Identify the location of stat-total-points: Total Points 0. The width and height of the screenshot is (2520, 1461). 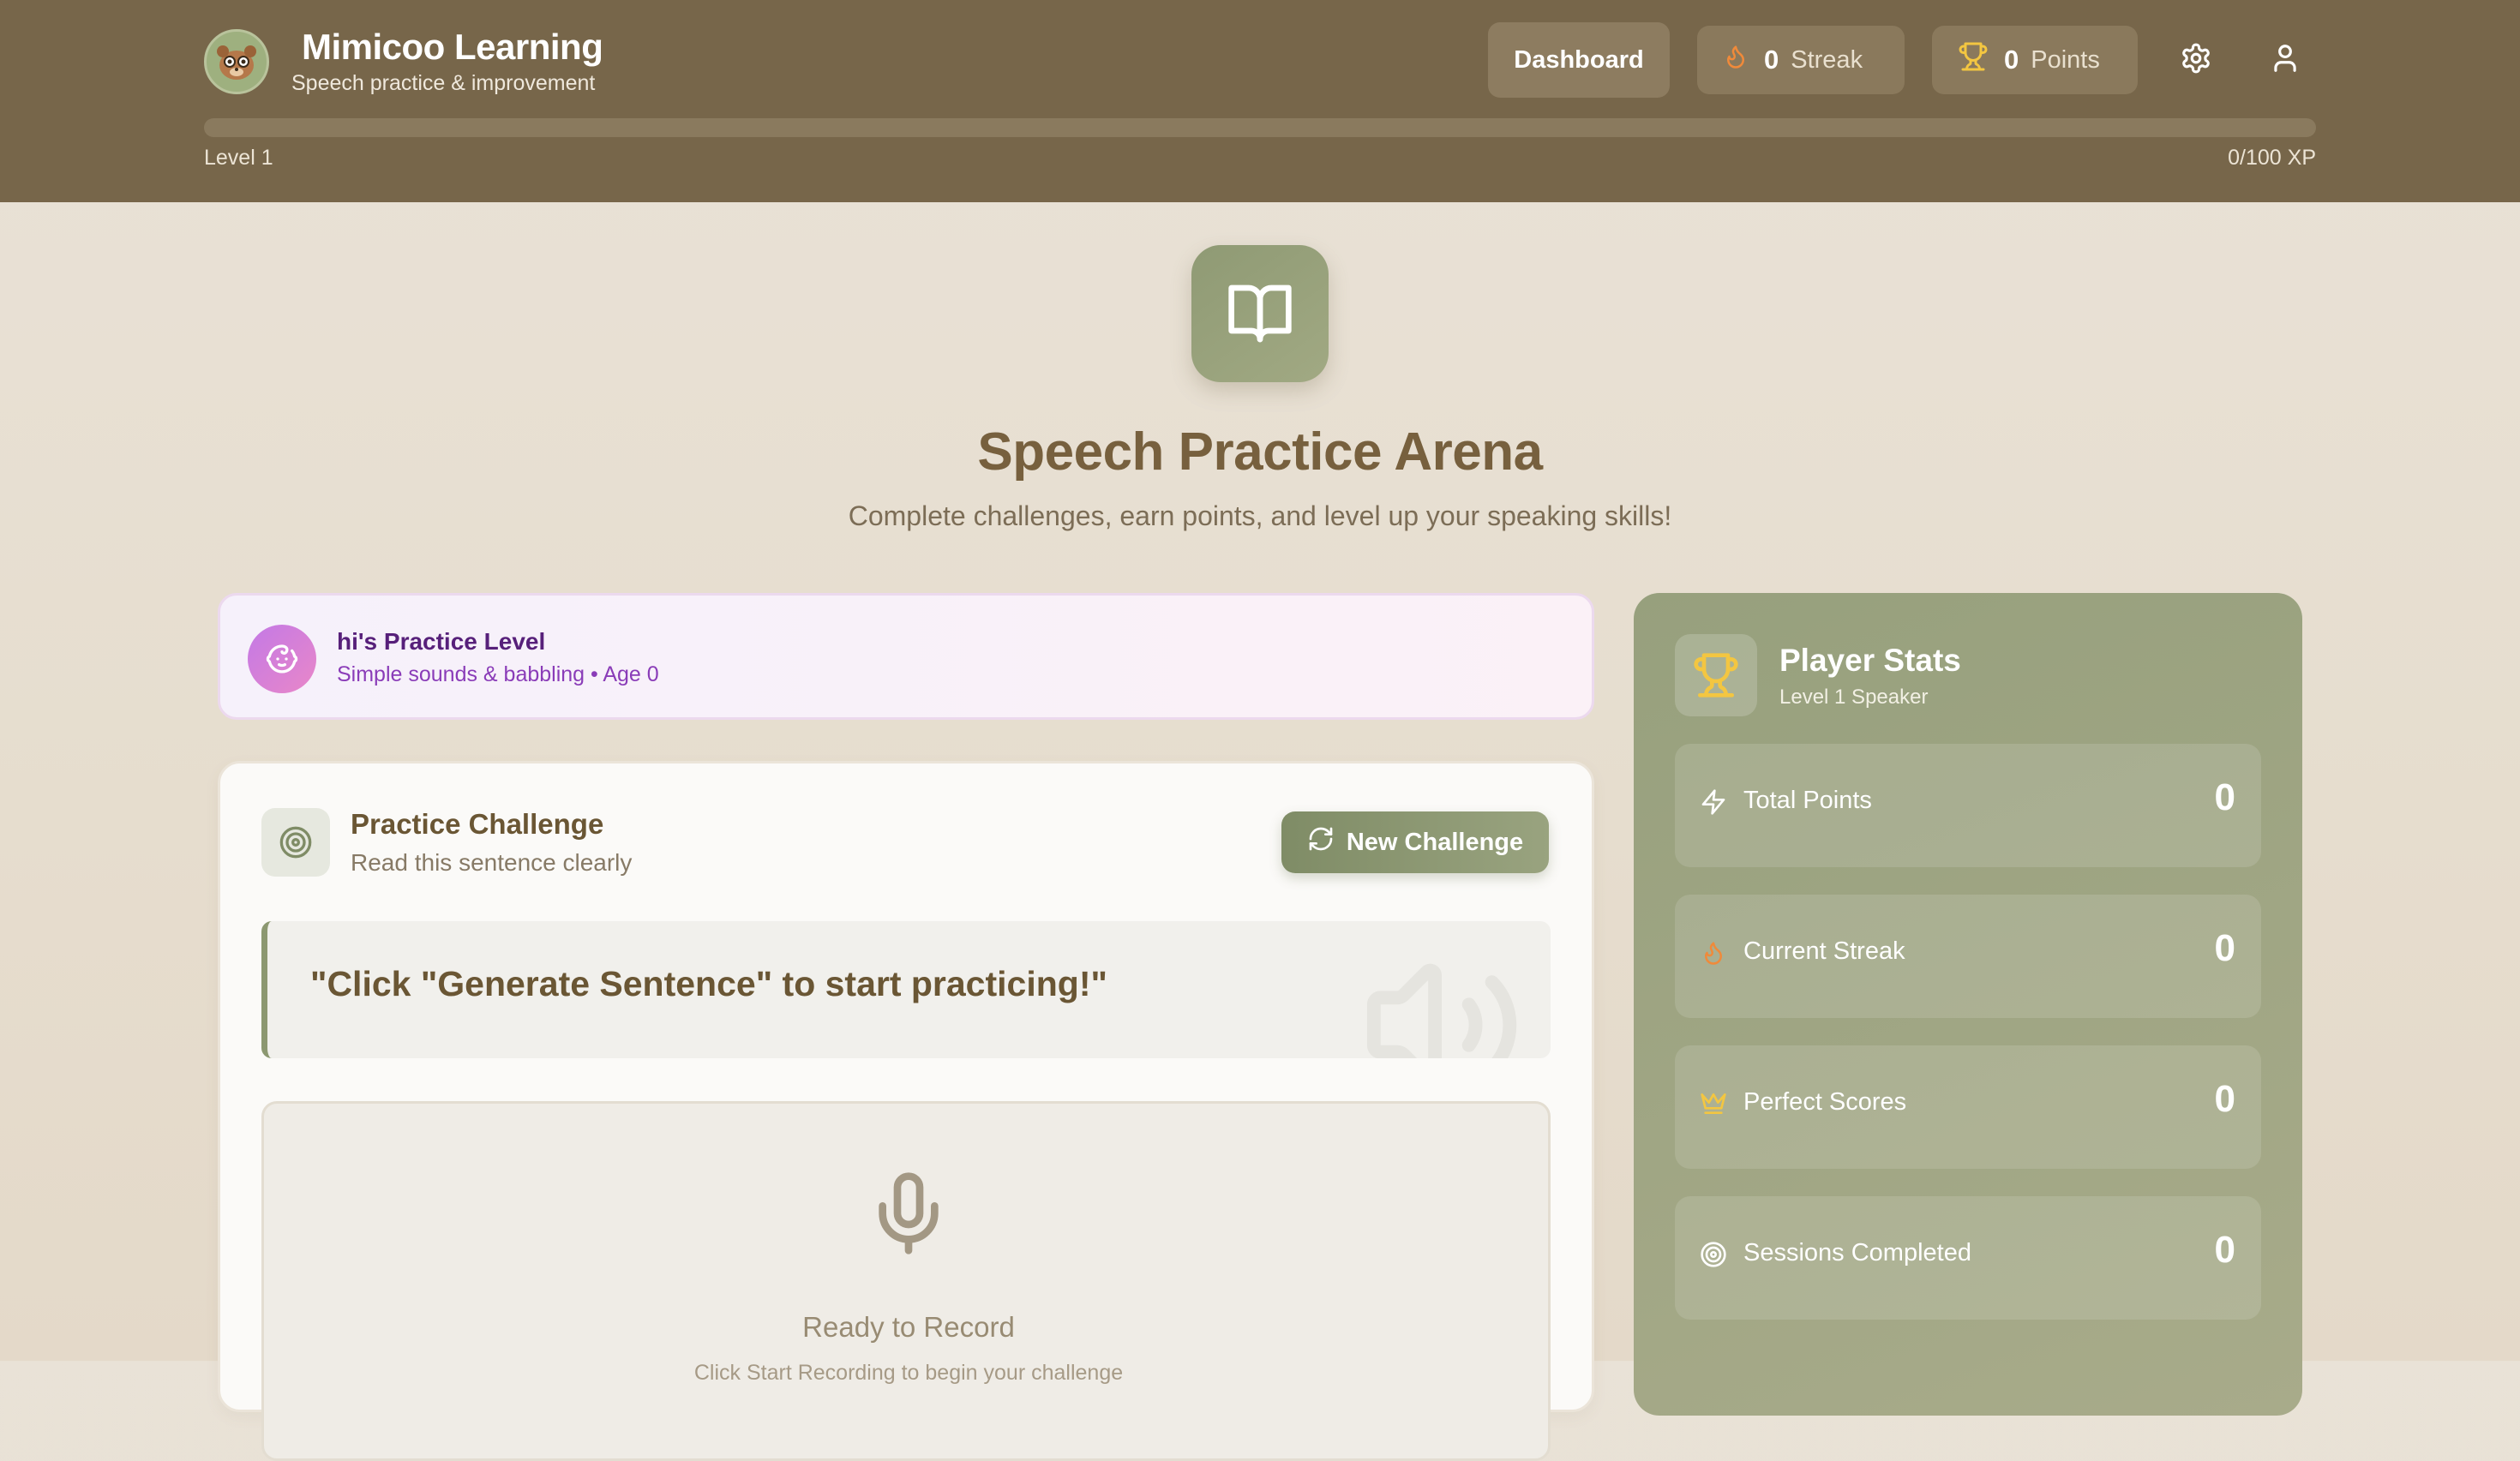
(1968, 805).